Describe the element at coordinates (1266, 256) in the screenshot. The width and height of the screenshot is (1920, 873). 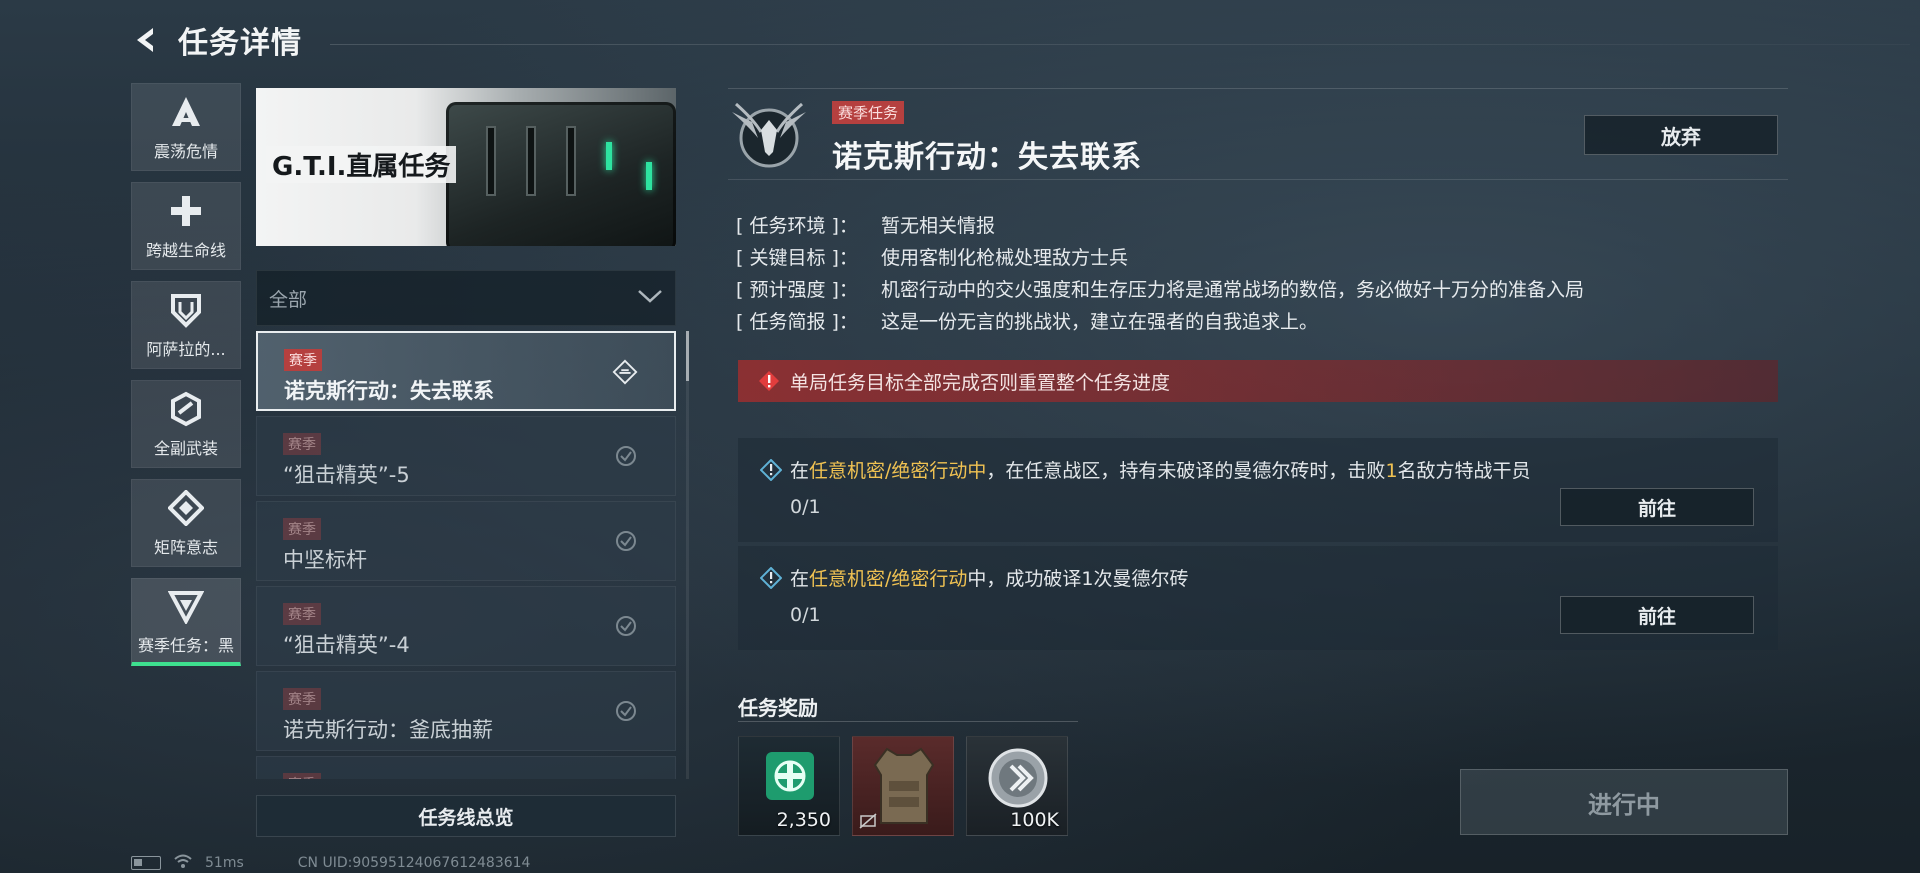
I see `info-row-key-target: [ 关键目标 ]： 使用客制化枪械处理敌方士兵` at that location.